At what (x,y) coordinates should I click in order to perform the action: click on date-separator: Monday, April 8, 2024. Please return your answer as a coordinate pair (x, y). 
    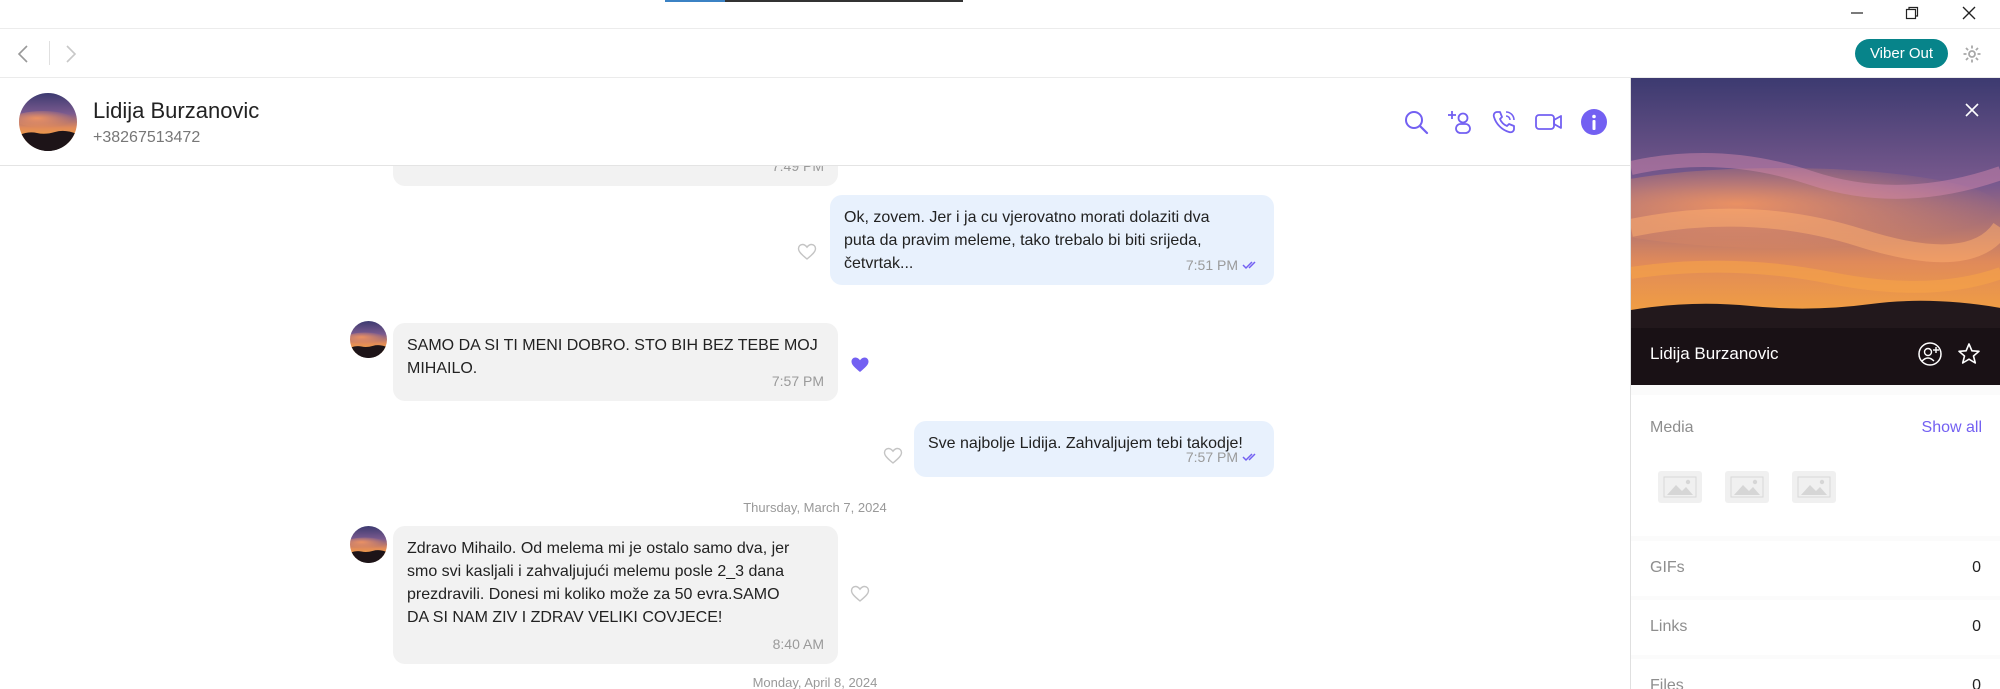
    Looking at the image, I should click on (815, 682).